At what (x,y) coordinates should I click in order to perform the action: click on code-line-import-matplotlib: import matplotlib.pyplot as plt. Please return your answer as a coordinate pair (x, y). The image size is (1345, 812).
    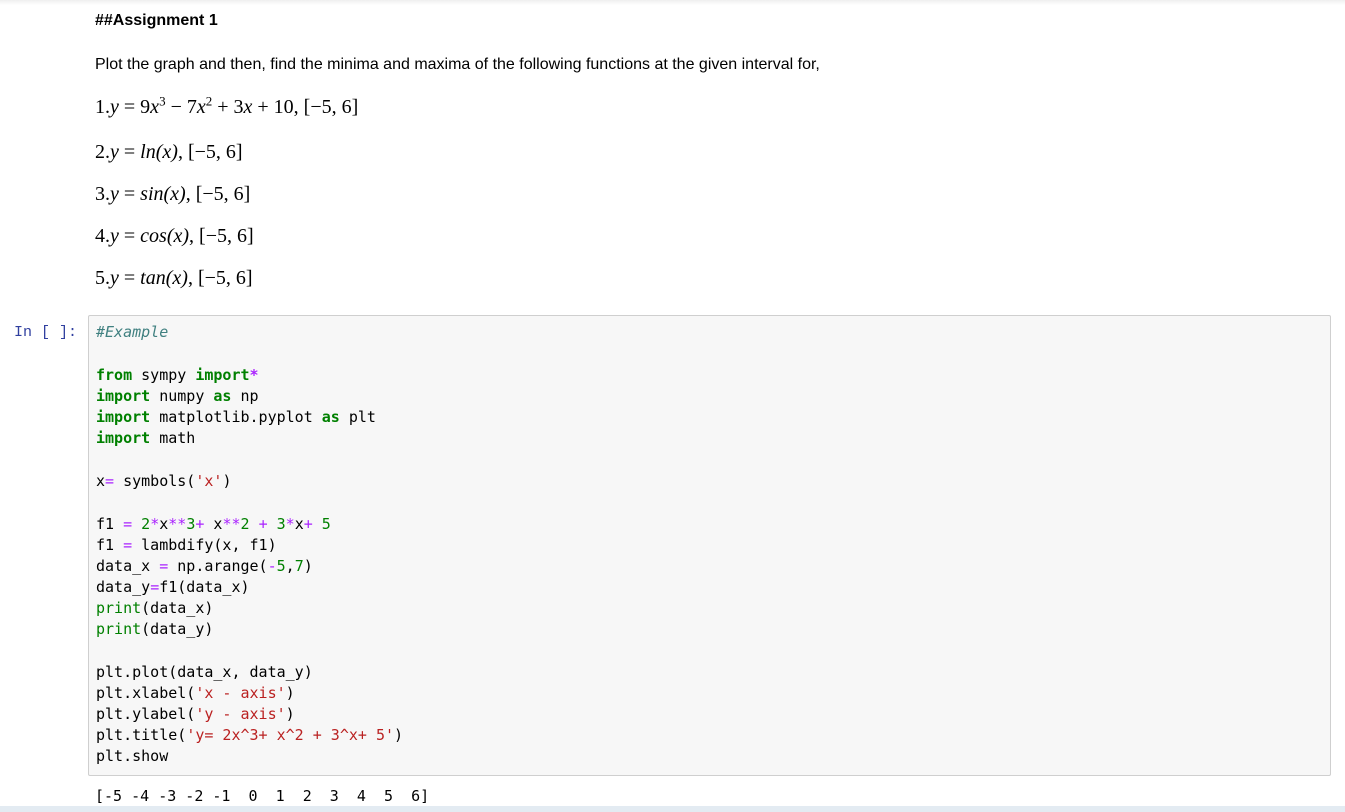
    Looking at the image, I should click on (236, 417).